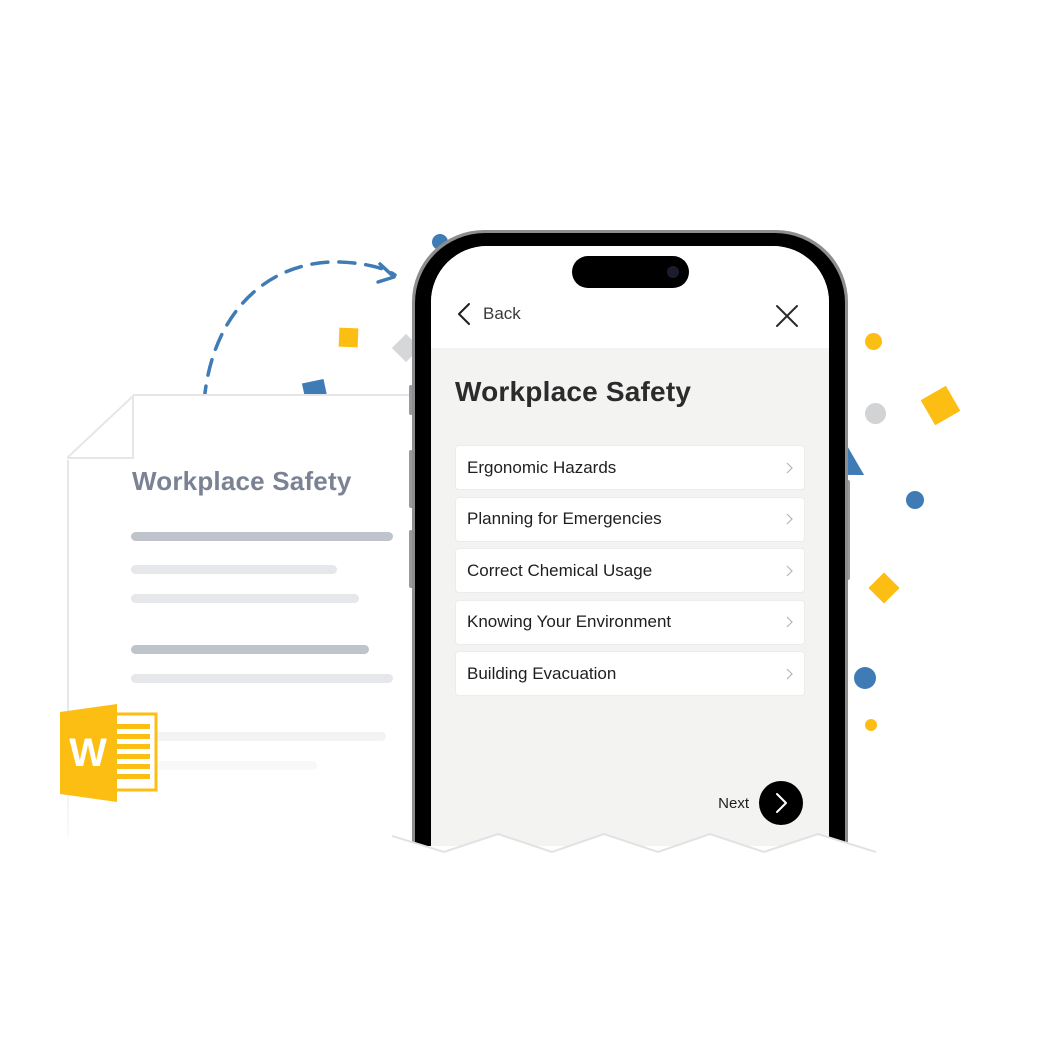  Describe the element at coordinates (673, 272) in the screenshot. I see `camera-icon` at that location.